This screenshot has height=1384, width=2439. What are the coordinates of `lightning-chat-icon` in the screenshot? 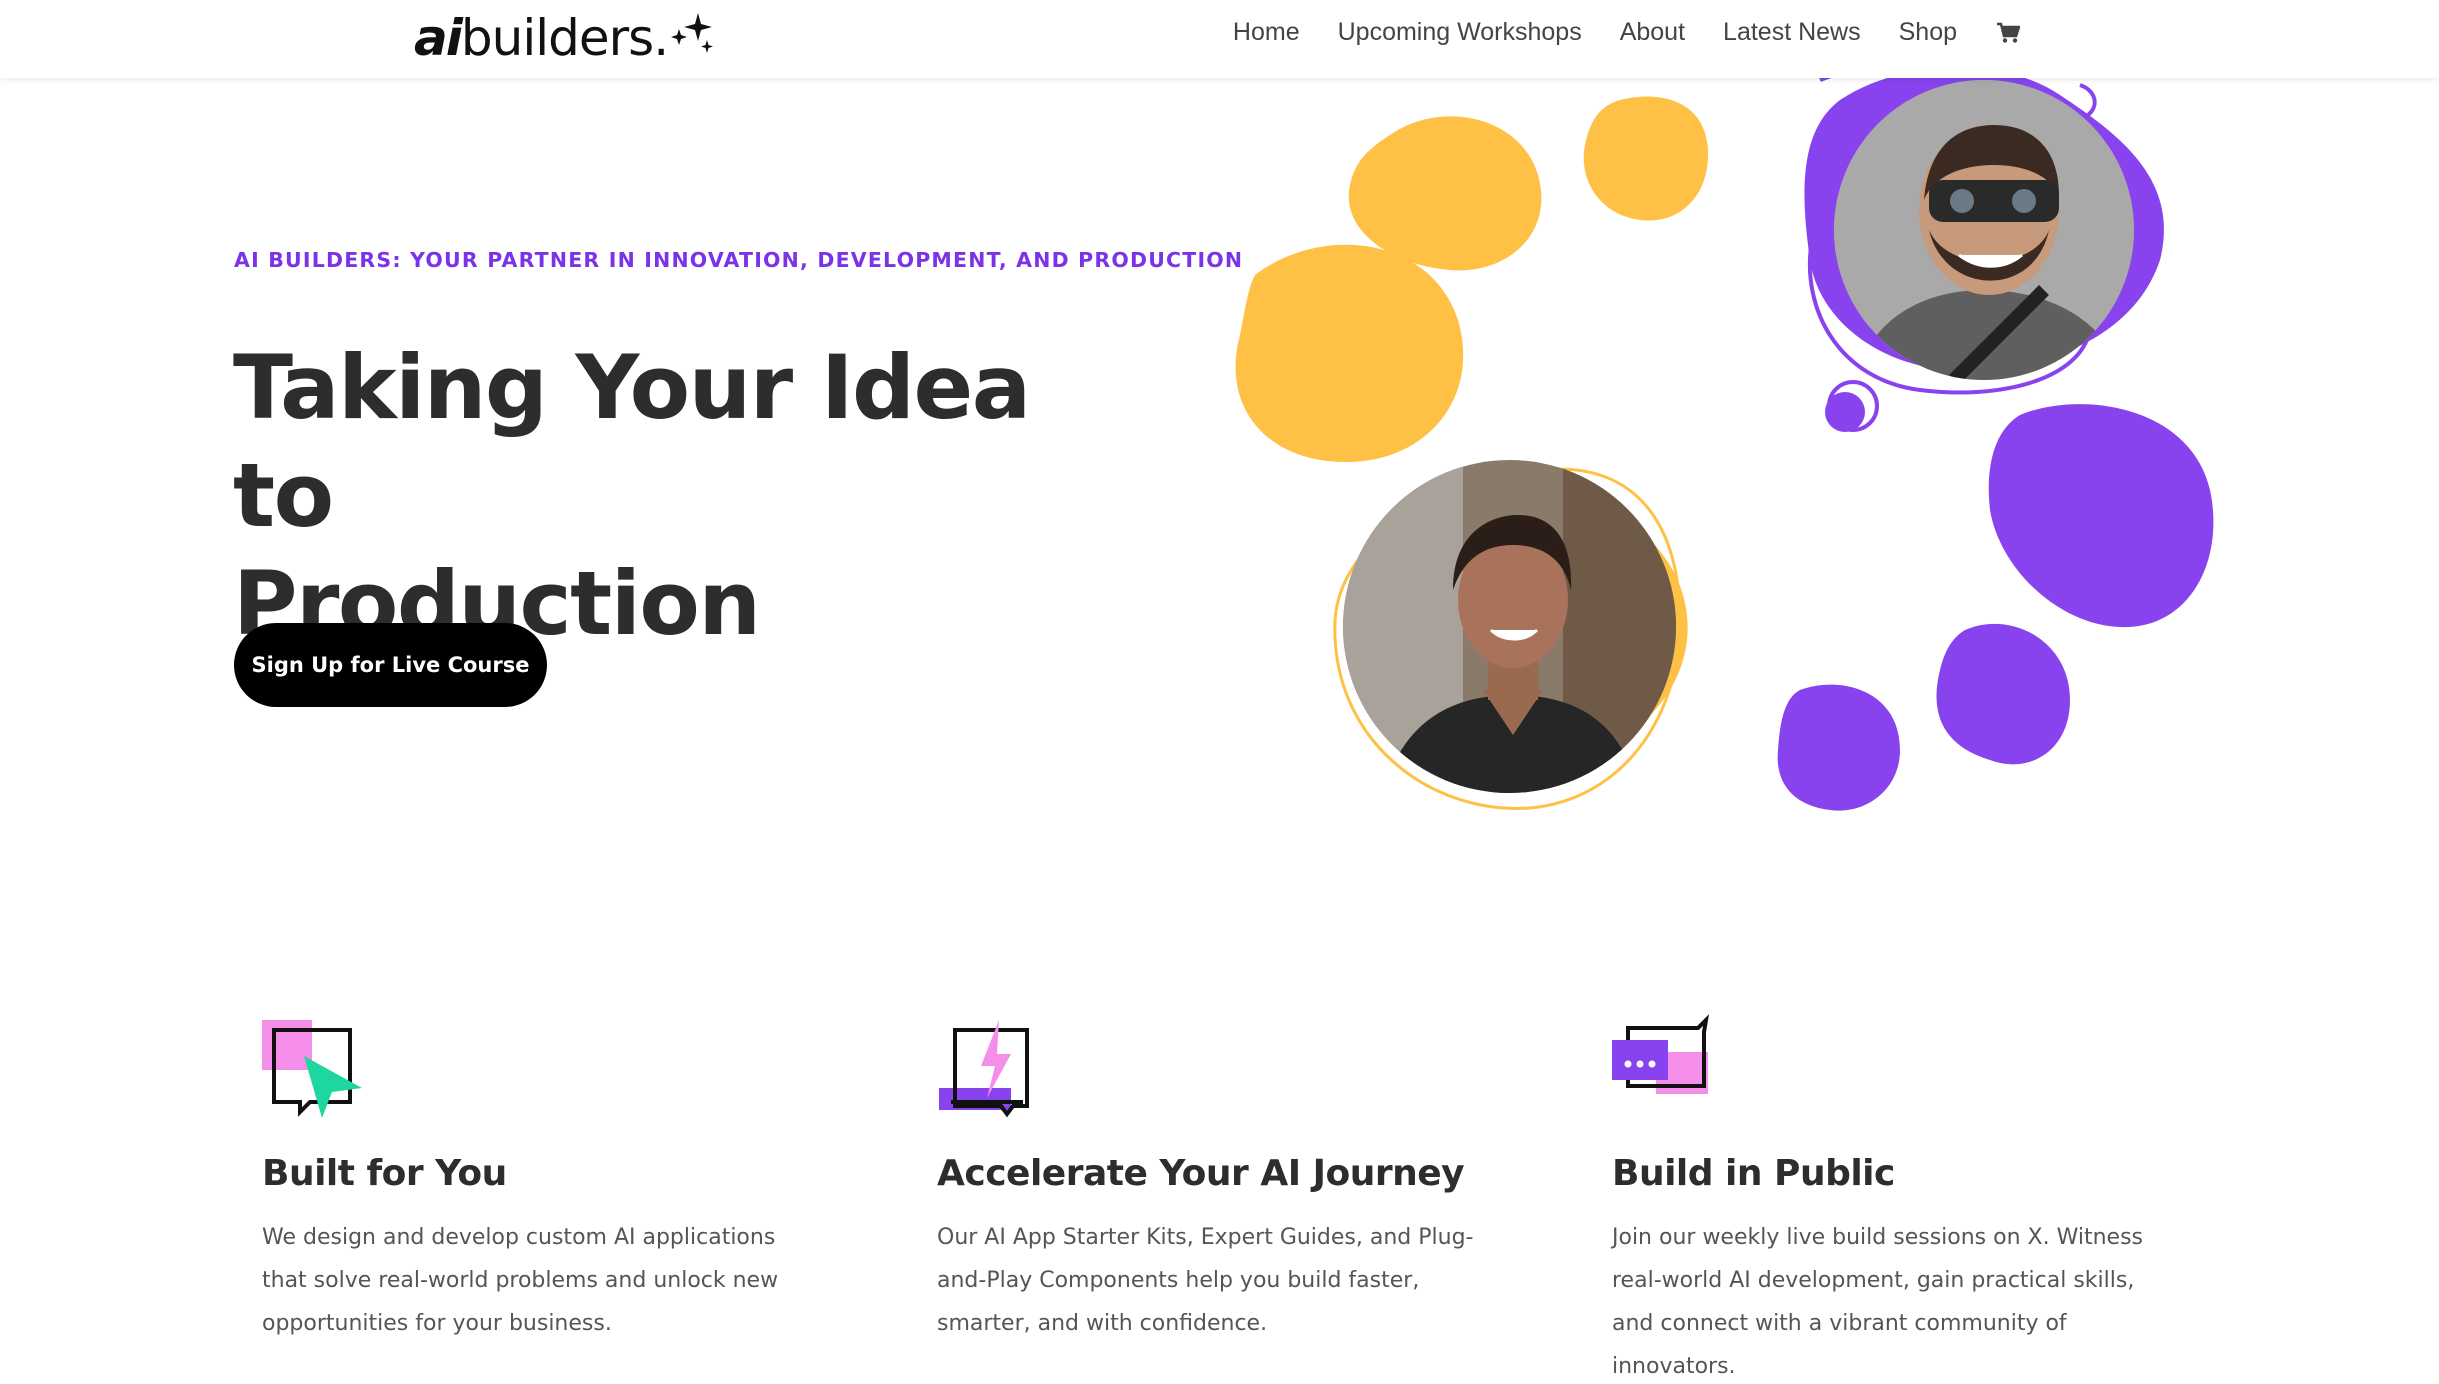 It's located at (984, 1069).